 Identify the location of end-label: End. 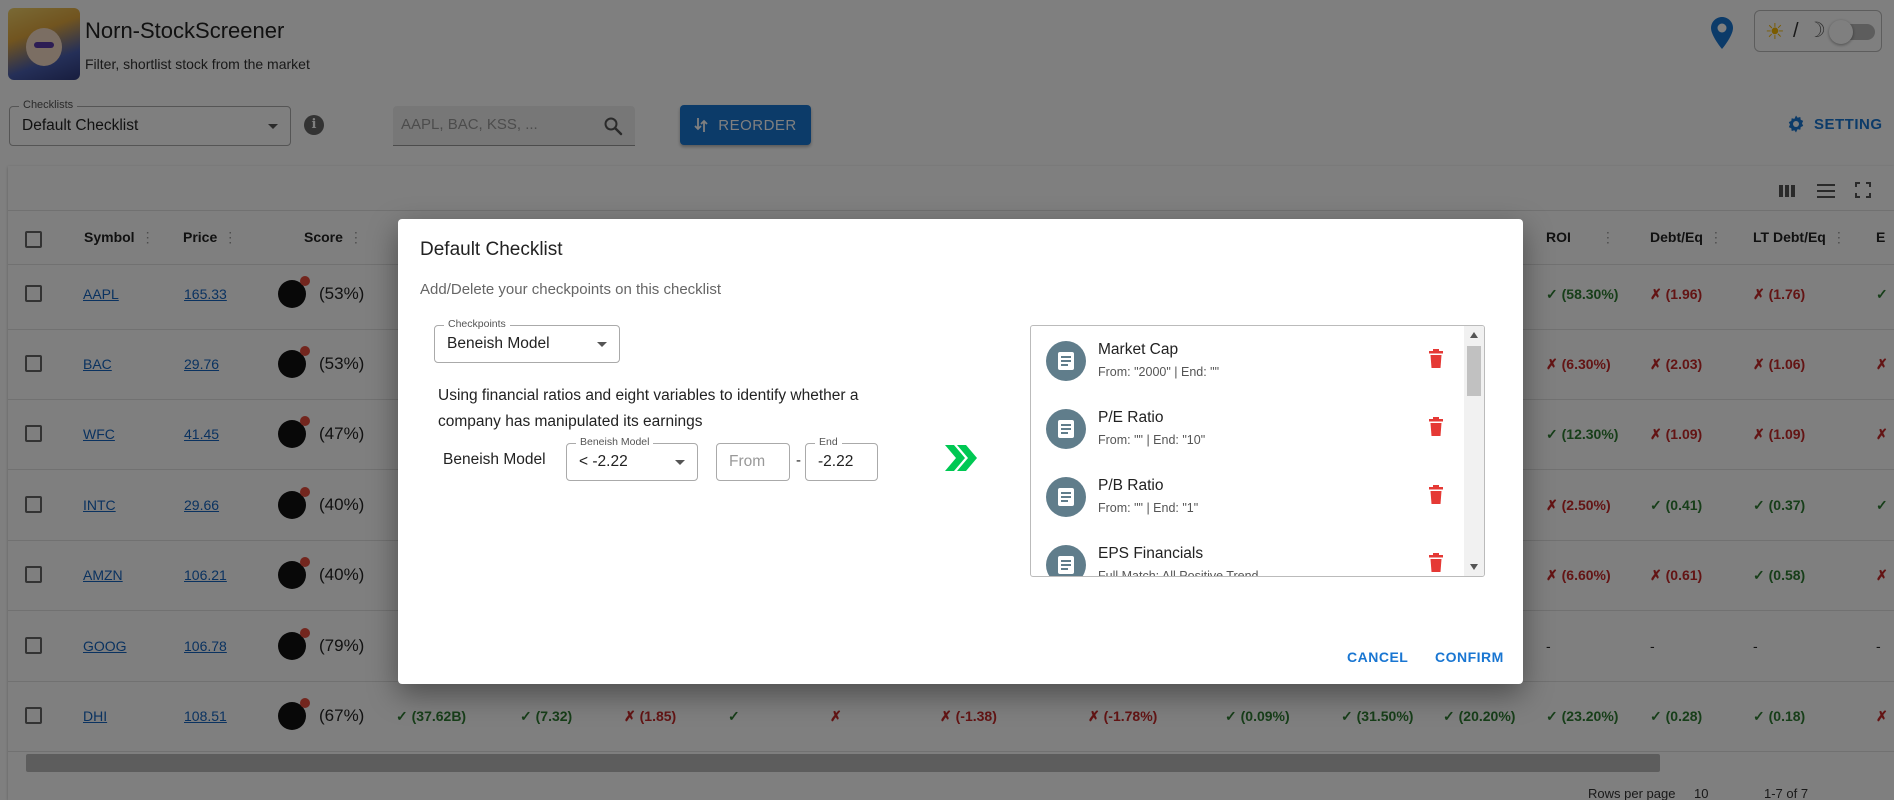
(828, 442).